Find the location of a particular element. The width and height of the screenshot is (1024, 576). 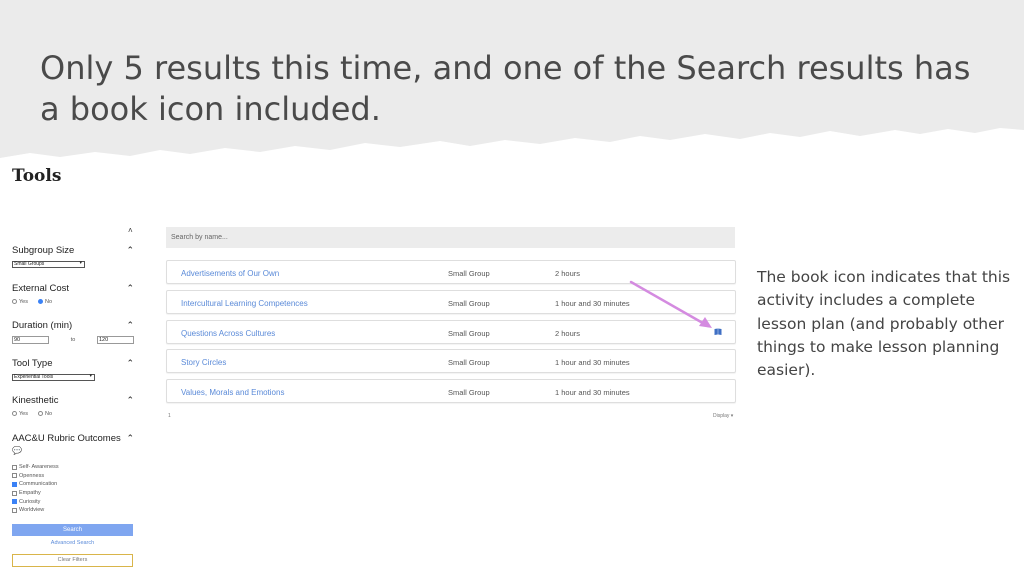

filter-label: AAC&U Rubric Outcomes is located at coordinates (66, 438).